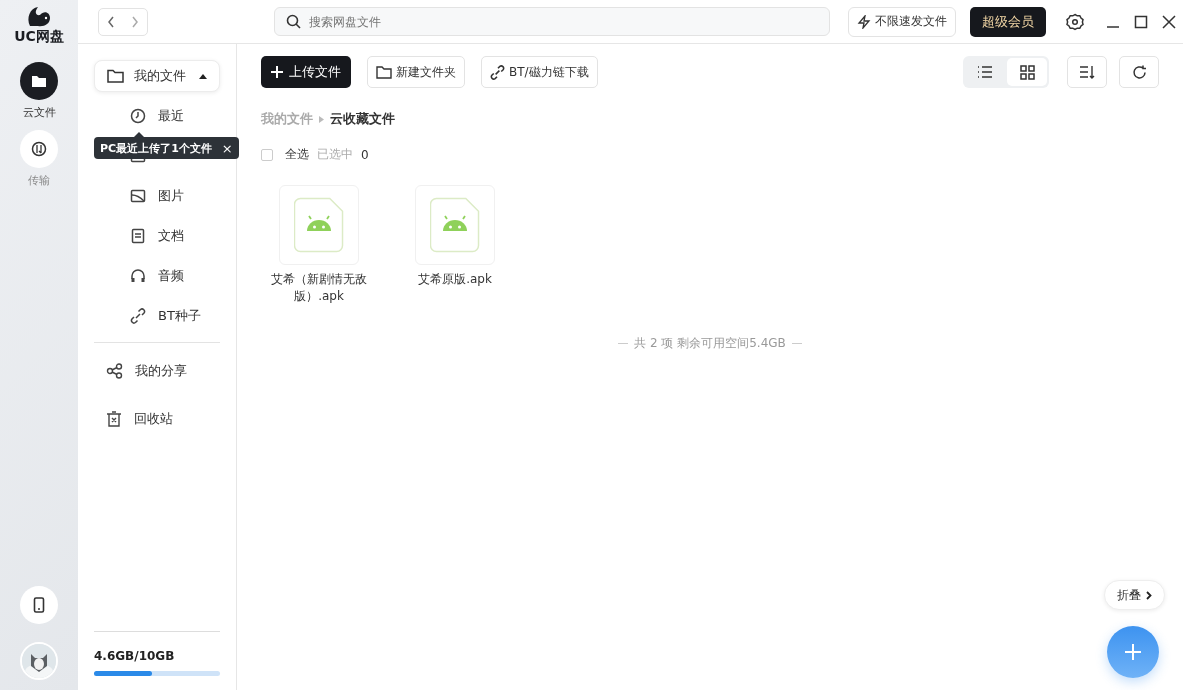  What do you see at coordinates (157, 116) in the screenshot?
I see `sidebar-item: 最近` at bounding box center [157, 116].